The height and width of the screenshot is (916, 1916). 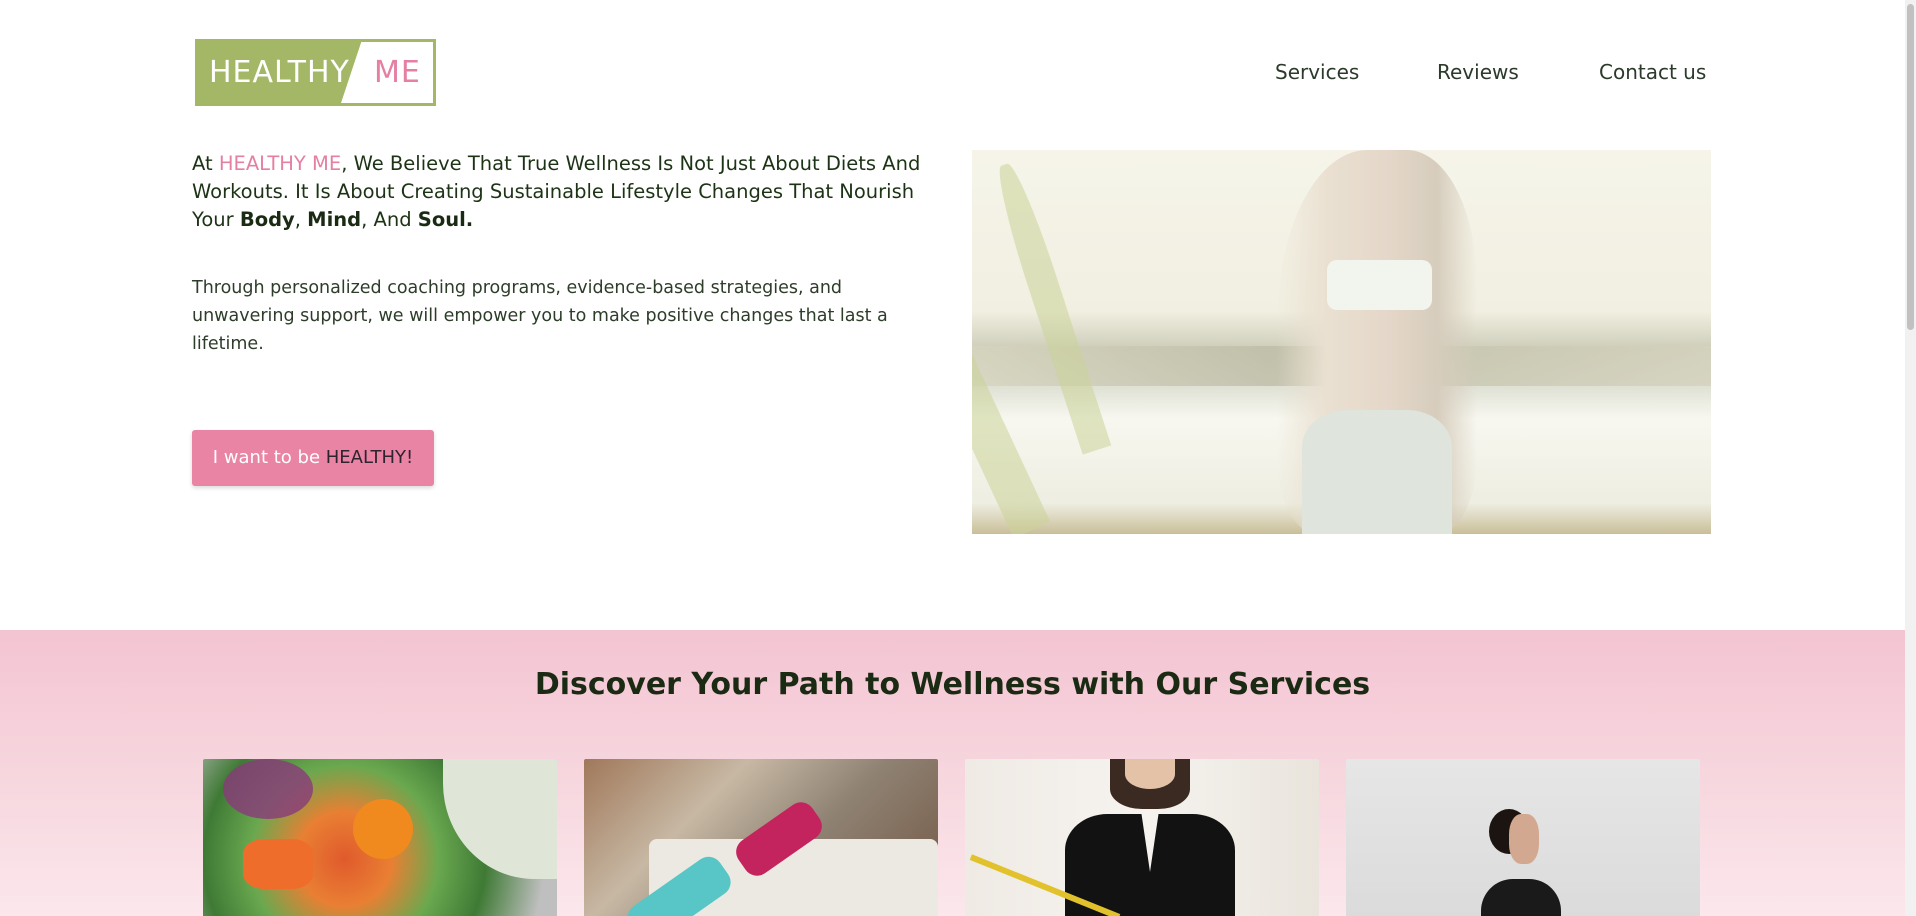 What do you see at coordinates (761, 837) in the screenshot?
I see `service-card-fitness-image` at bounding box center [761, 837].